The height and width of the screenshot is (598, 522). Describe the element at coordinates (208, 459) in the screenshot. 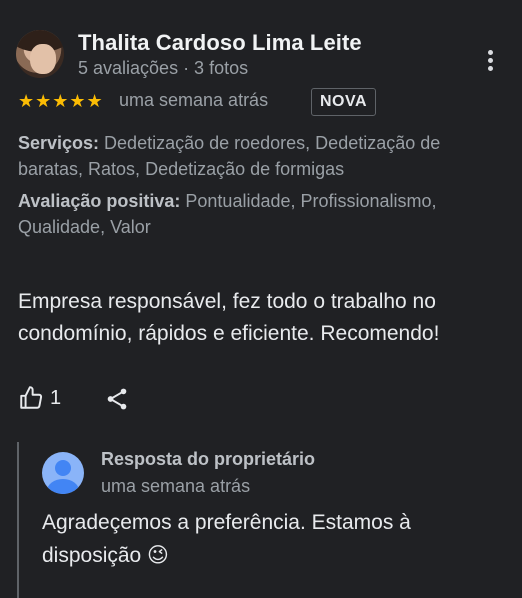

I see `owner-reply-title: Resposta do proprietário` at that location.